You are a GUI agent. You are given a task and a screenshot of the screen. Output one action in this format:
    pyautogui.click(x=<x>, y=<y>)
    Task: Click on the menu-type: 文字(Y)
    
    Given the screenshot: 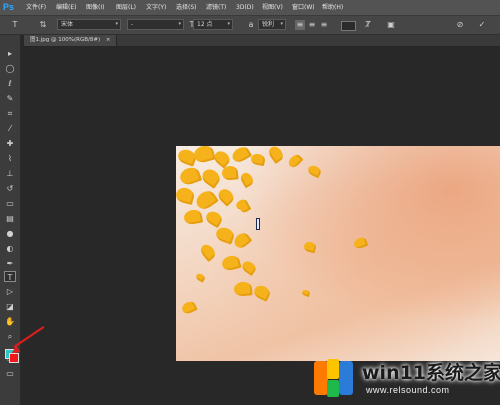 What is the action you would take?
    pyautogui.click(x=156, y=7)
    